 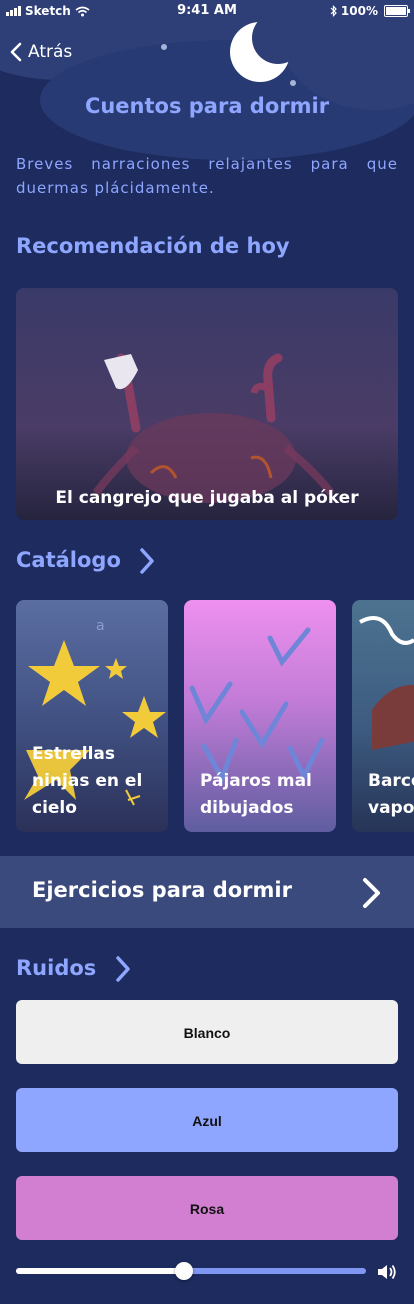 I want to click on blue-noise-button: Azul, so click(x=207, y=1120).